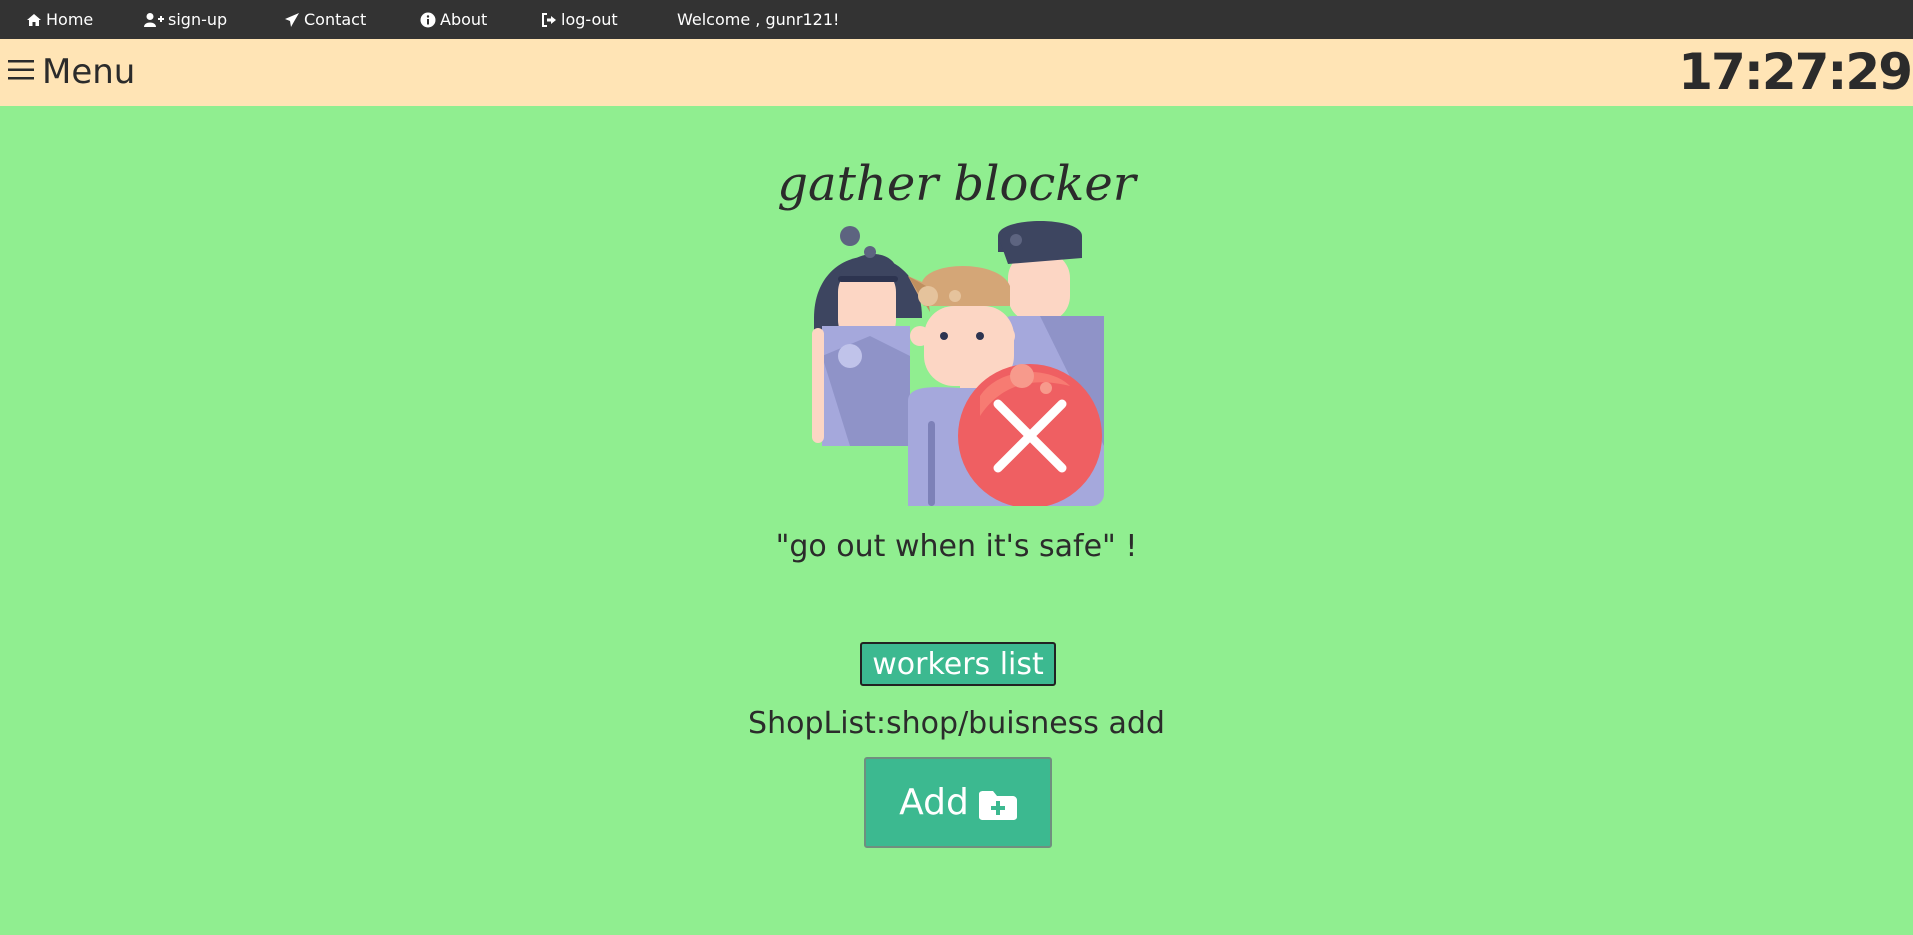  I want to click on crowd-blocked-illustration, so click(957, 362).